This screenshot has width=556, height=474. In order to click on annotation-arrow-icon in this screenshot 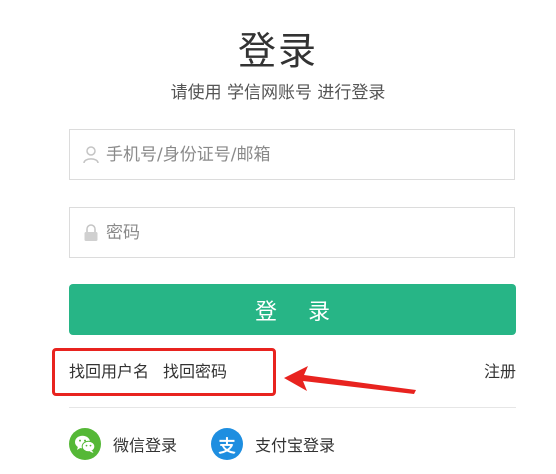, I will do `click(350, 380)`.